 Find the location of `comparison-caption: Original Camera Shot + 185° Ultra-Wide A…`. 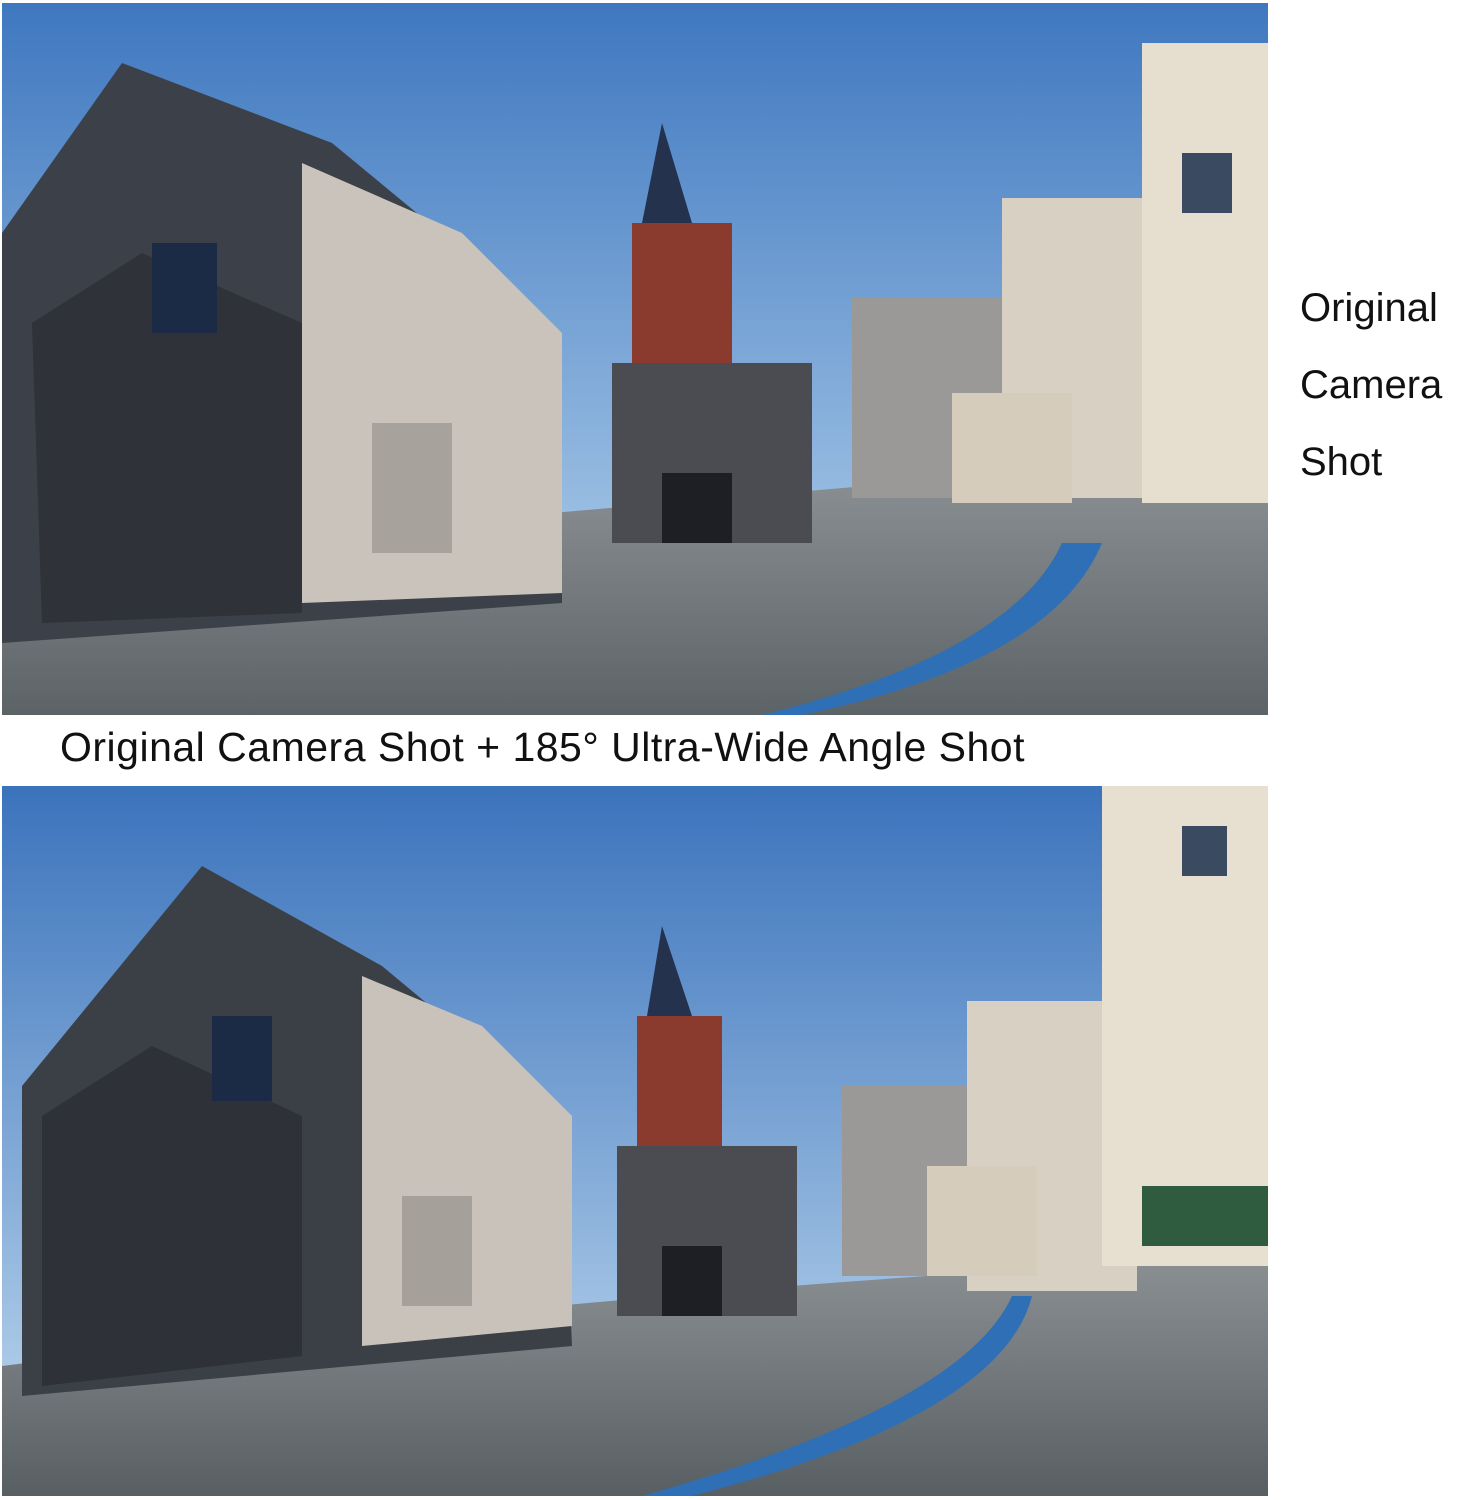

comparison-caption: Original Camera Shot + 185° Ultra-Wide A… is located at coordinates (542, 747).